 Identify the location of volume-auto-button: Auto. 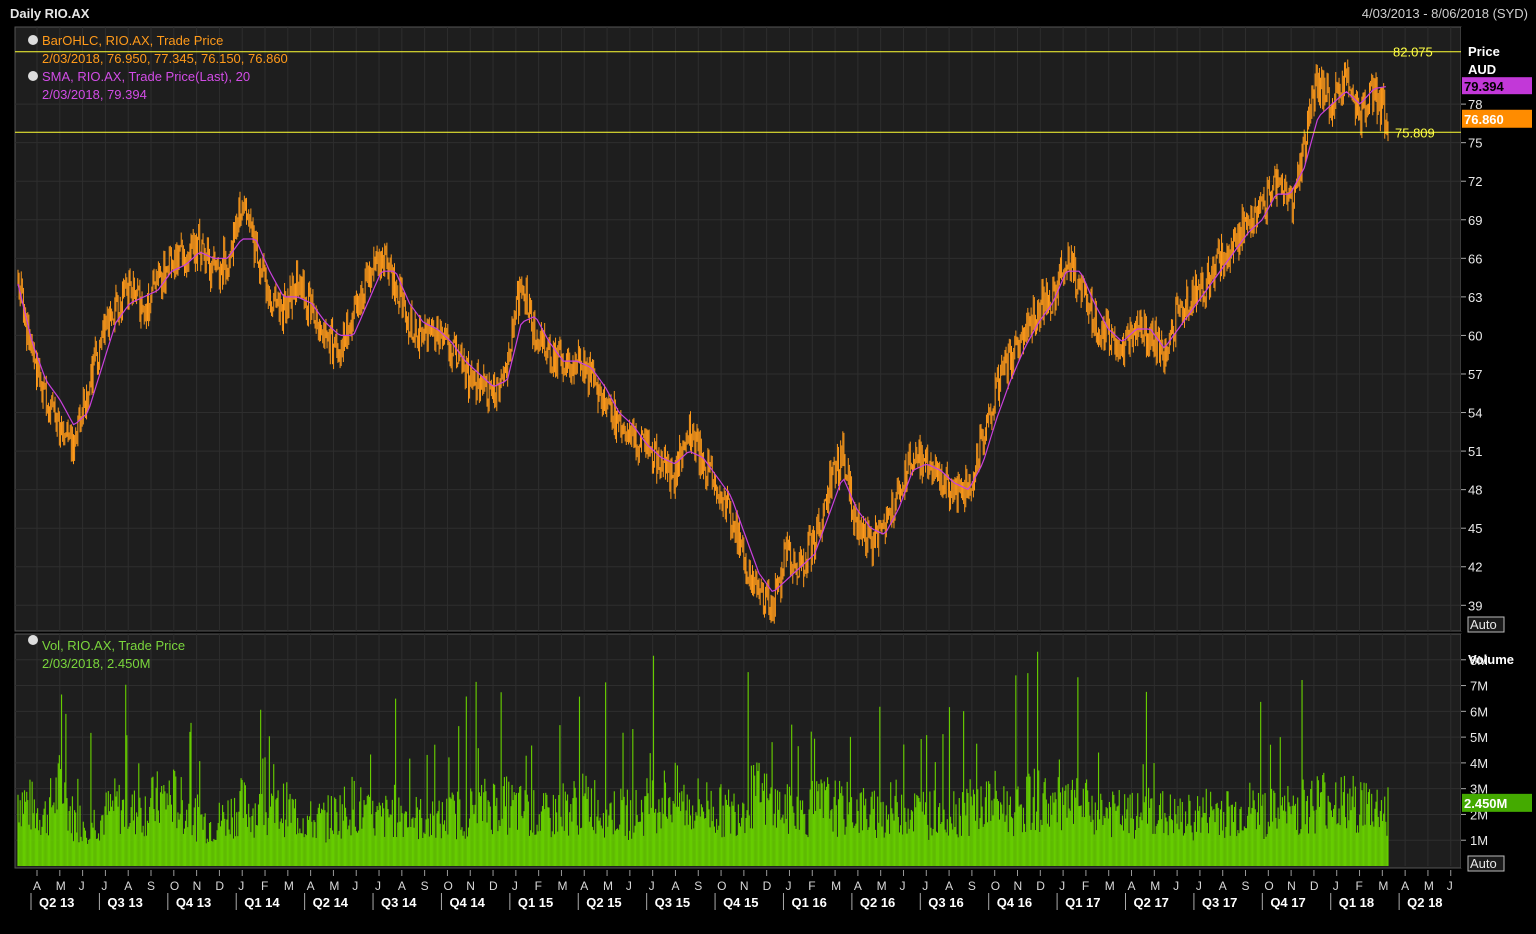
(1486, 863).